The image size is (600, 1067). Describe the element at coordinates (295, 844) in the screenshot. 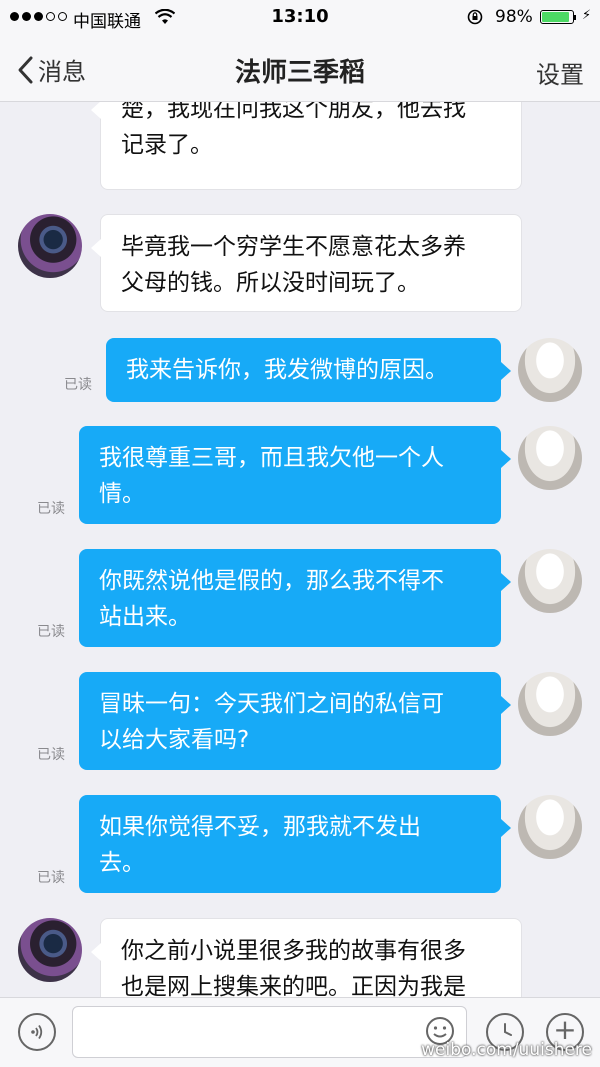

I see `outgoing-message: 如果你觉得不妥，那我就不发出 去。` at that location.